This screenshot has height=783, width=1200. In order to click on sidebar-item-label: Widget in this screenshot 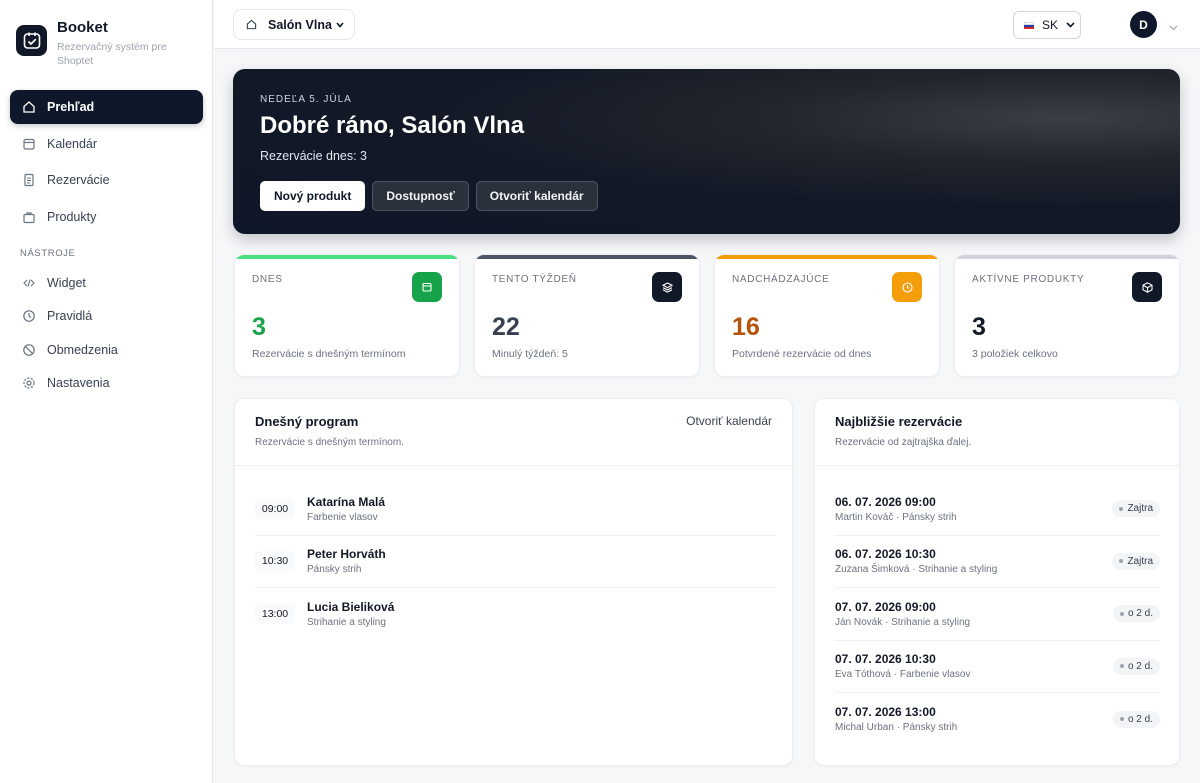, I will do `click(66, 282)`.